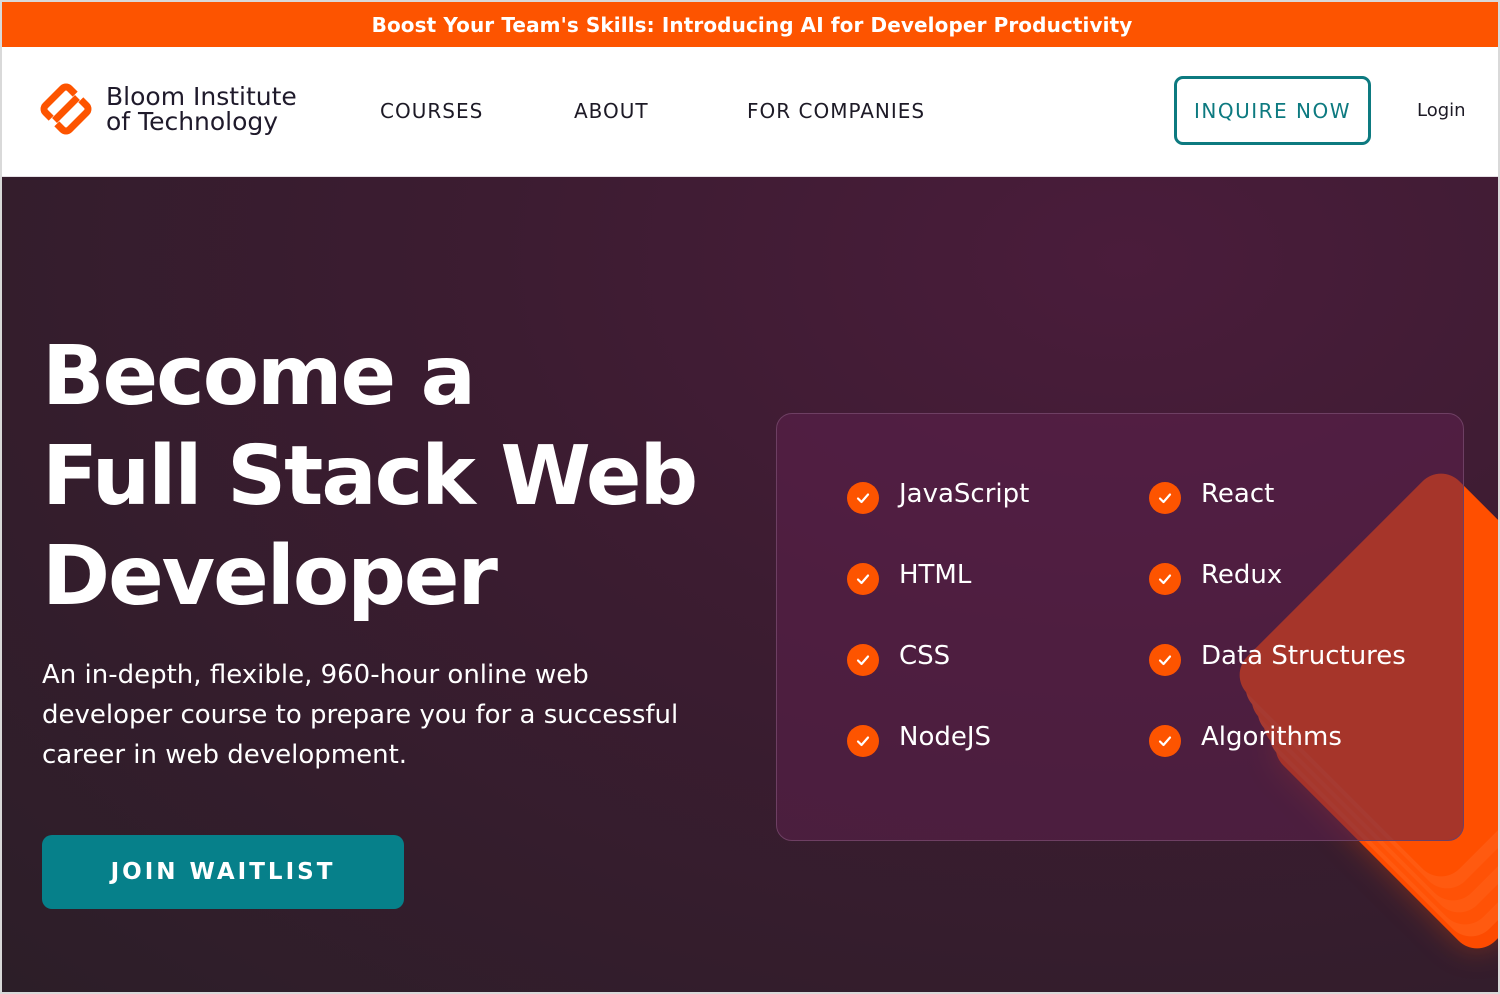 The width and height of the screenshot is (1500, 994). I want to click on skill-item: Data Structures, so click(1277, 656).